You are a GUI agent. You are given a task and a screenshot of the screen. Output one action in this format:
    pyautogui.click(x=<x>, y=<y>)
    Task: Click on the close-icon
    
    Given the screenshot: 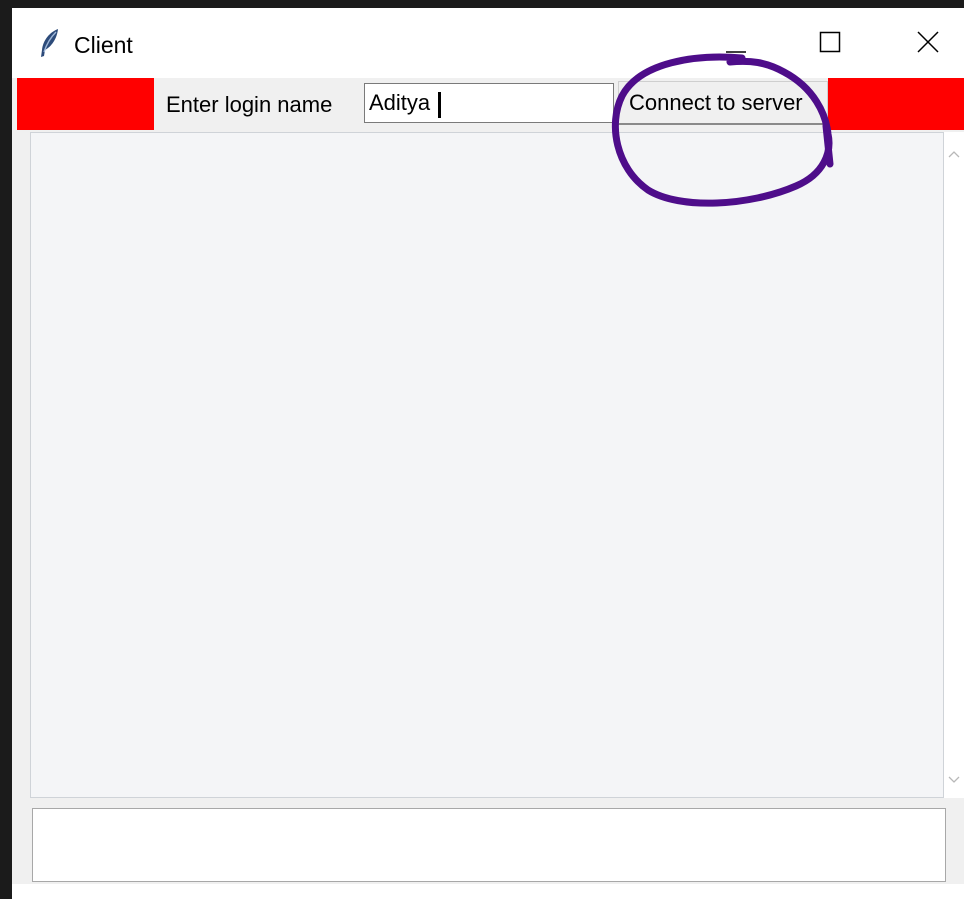 What is the action you would take?
    pyautogui.click(x=928, y=44)
    